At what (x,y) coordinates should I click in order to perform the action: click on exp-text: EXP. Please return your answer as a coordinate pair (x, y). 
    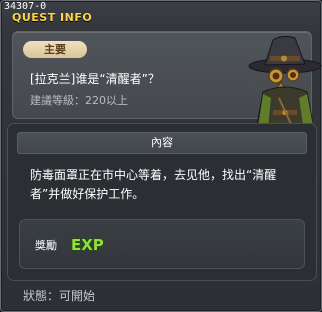
    Looking at the image, I should click on (87, 245).